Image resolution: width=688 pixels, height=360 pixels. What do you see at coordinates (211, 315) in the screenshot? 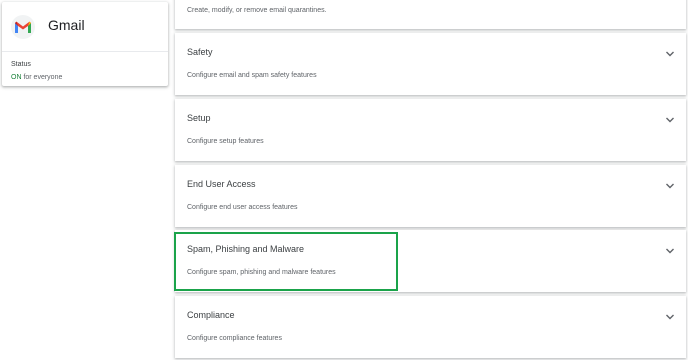
I see `card-title: Compliance` at bounding box center [211, 315].